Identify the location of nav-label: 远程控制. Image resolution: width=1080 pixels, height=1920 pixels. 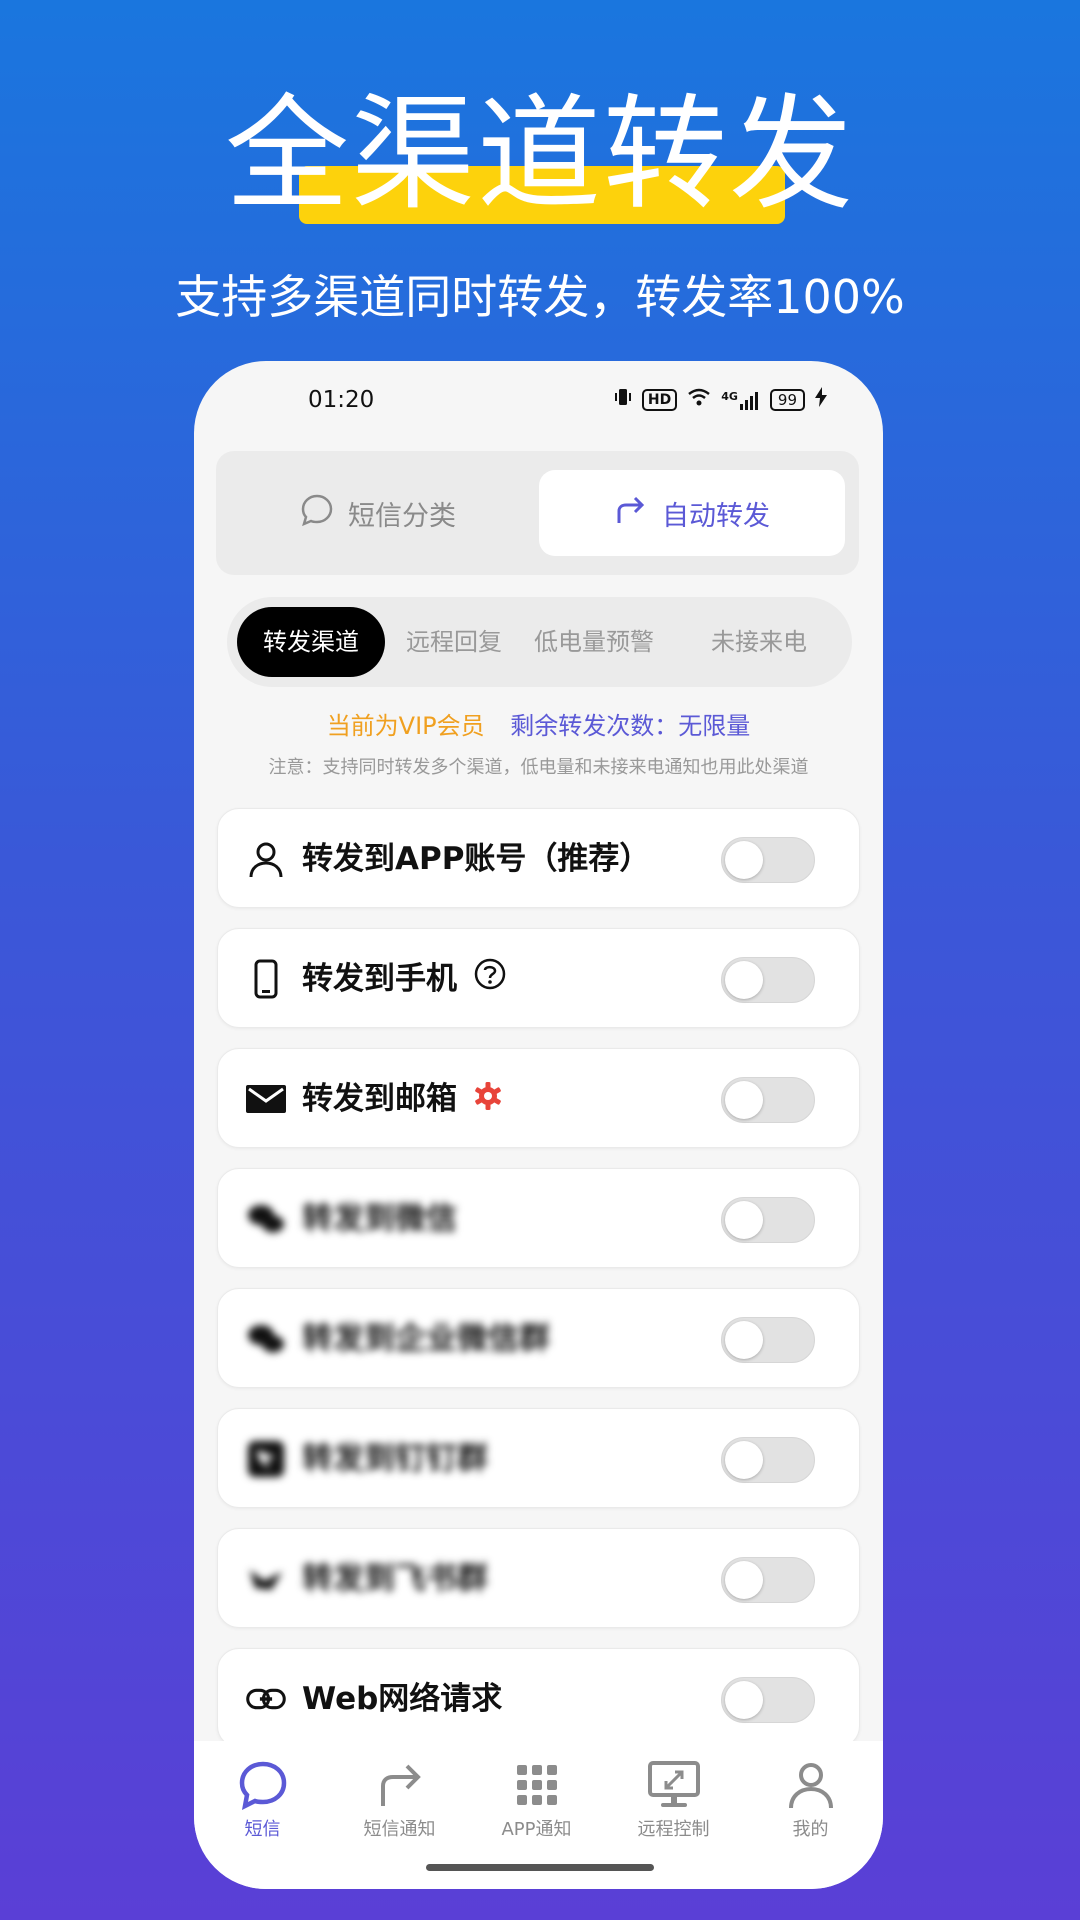
(673, 1829).